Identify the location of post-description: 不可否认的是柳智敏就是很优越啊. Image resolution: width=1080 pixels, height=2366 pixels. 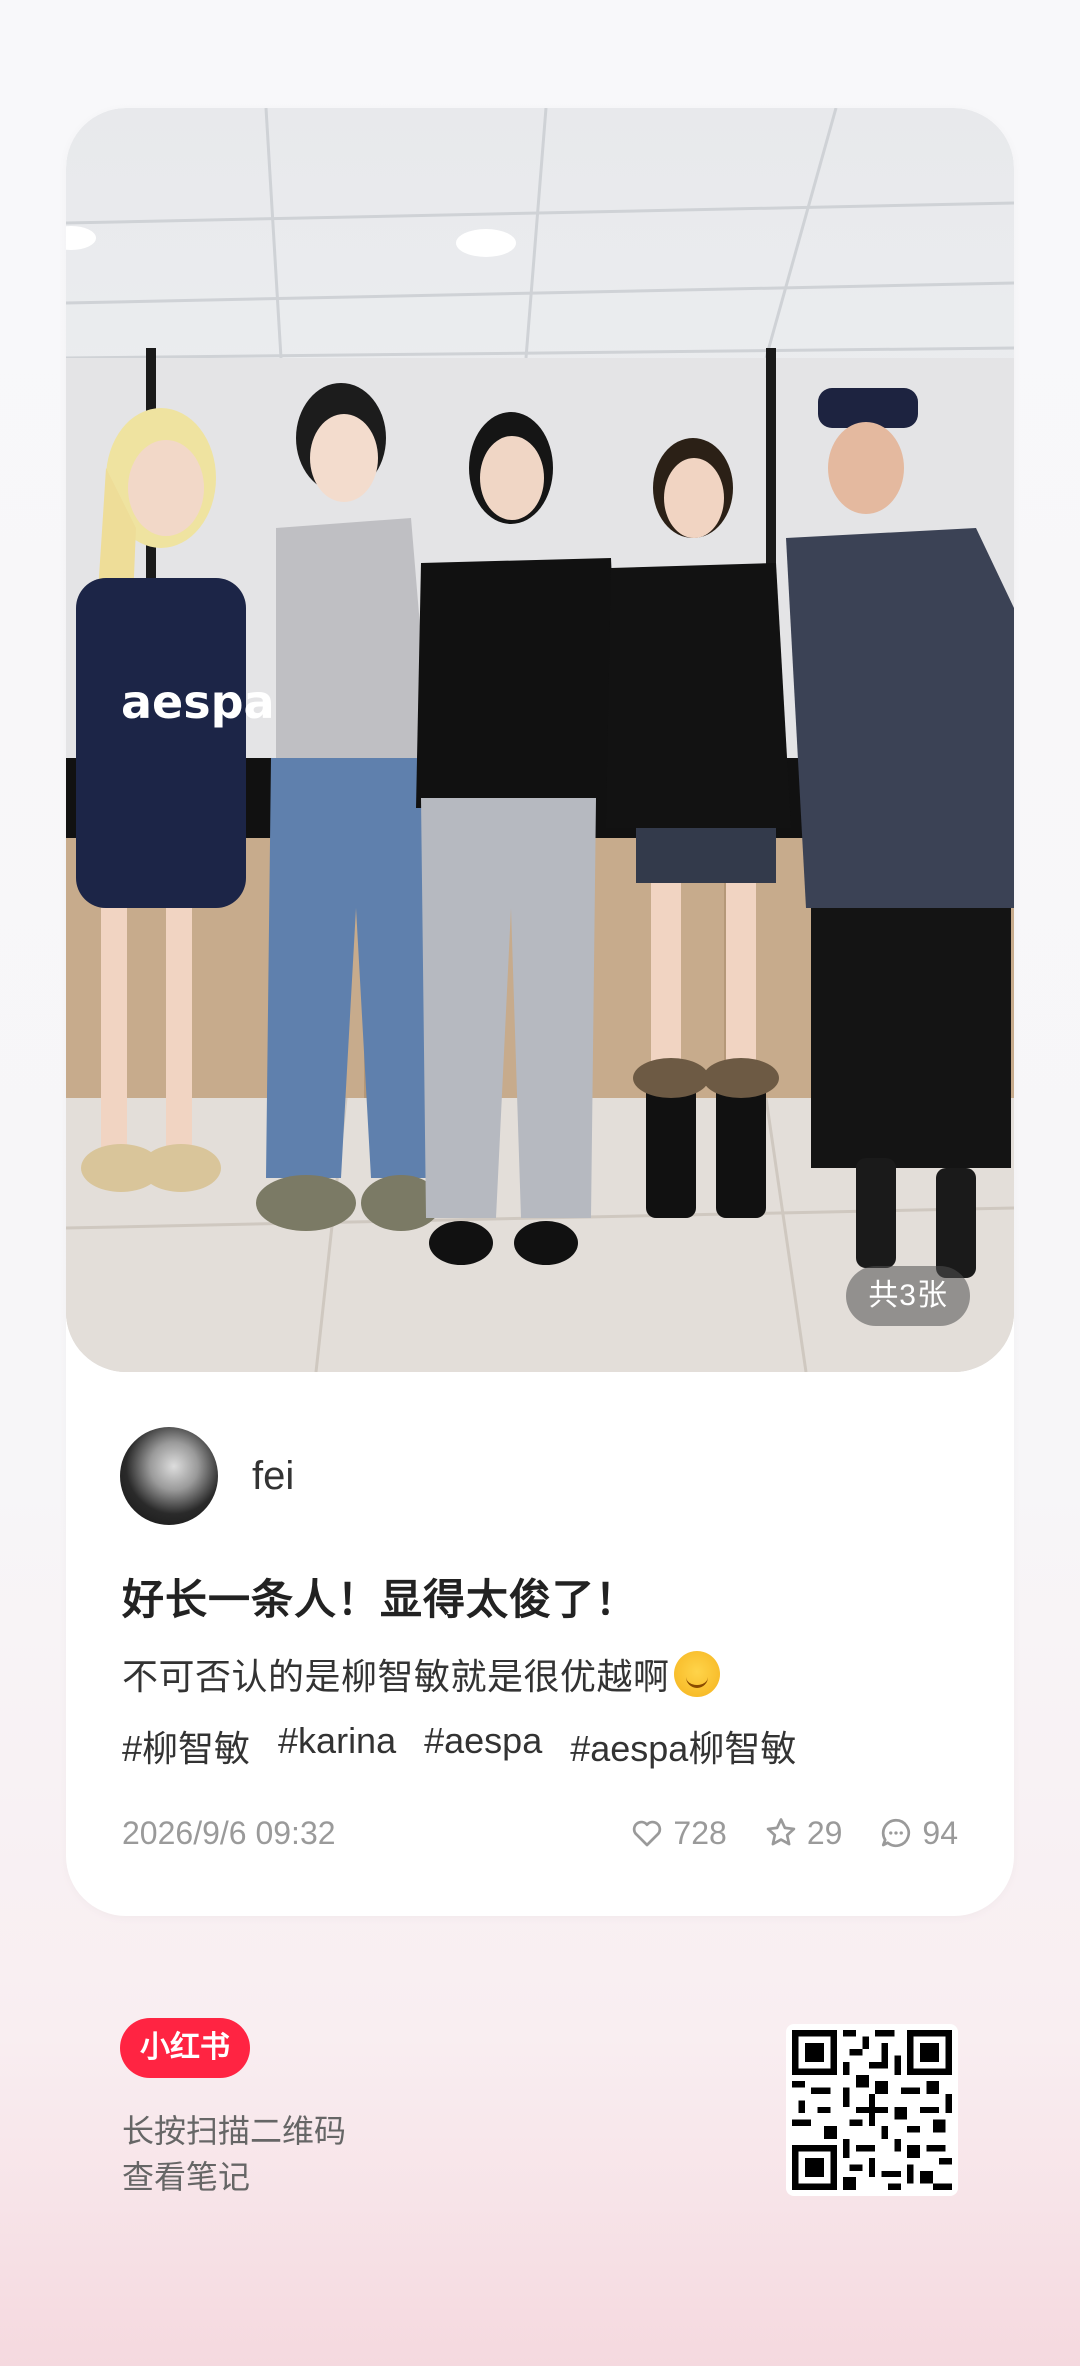
(542, 1674).